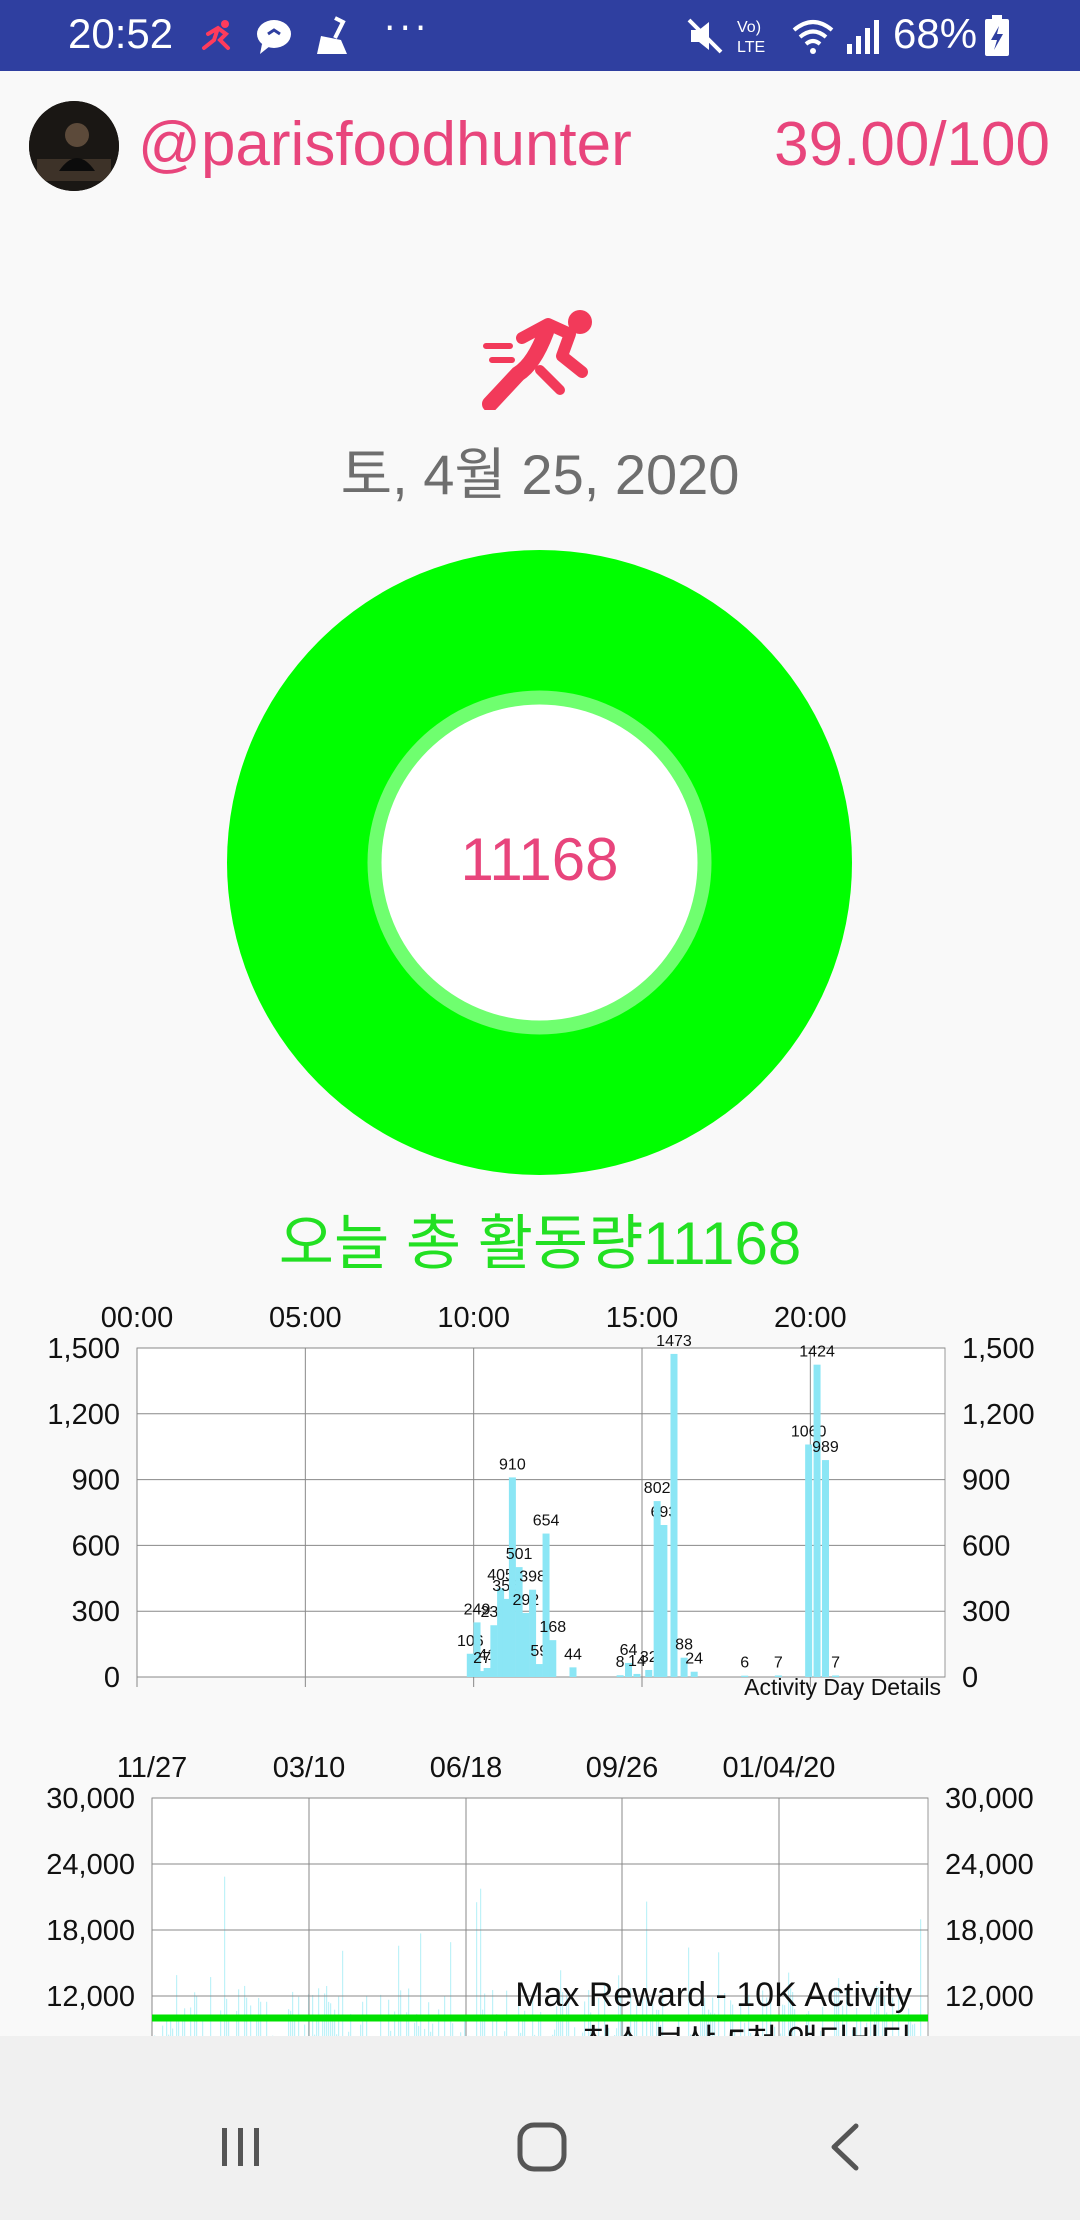 Image resolution: width=1080 pixels, height=2220 pixels. What do you see at coordinates (112, 1678) in the screenshot?
I see `y-tick-label-left: 0` at bounding box center [112, 1678].